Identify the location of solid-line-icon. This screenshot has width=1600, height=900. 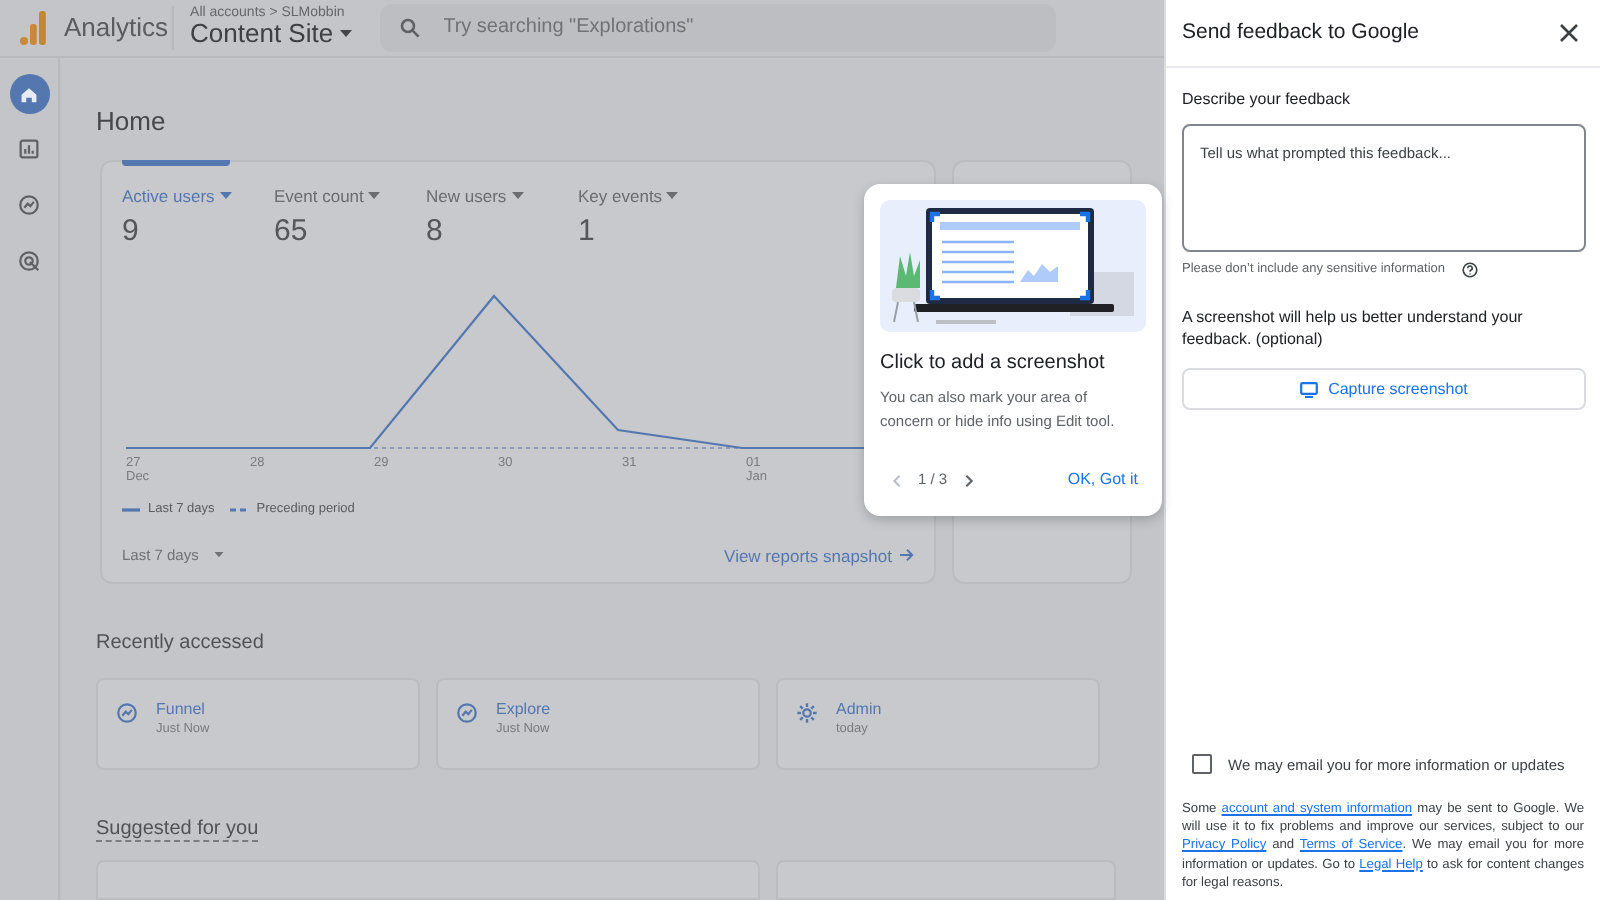
(131, 509).